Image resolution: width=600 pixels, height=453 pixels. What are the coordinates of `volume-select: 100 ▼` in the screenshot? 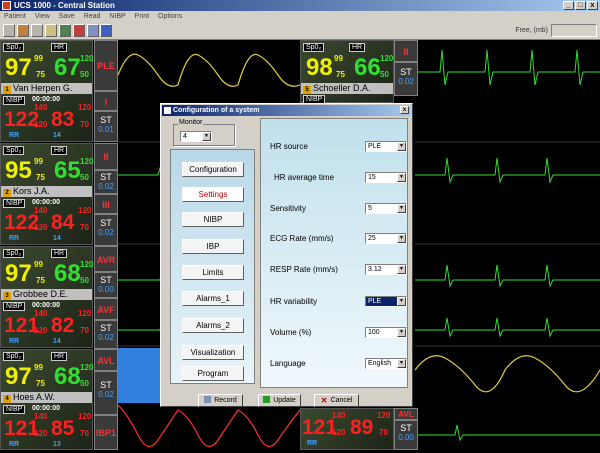 It's located at (386, 332).